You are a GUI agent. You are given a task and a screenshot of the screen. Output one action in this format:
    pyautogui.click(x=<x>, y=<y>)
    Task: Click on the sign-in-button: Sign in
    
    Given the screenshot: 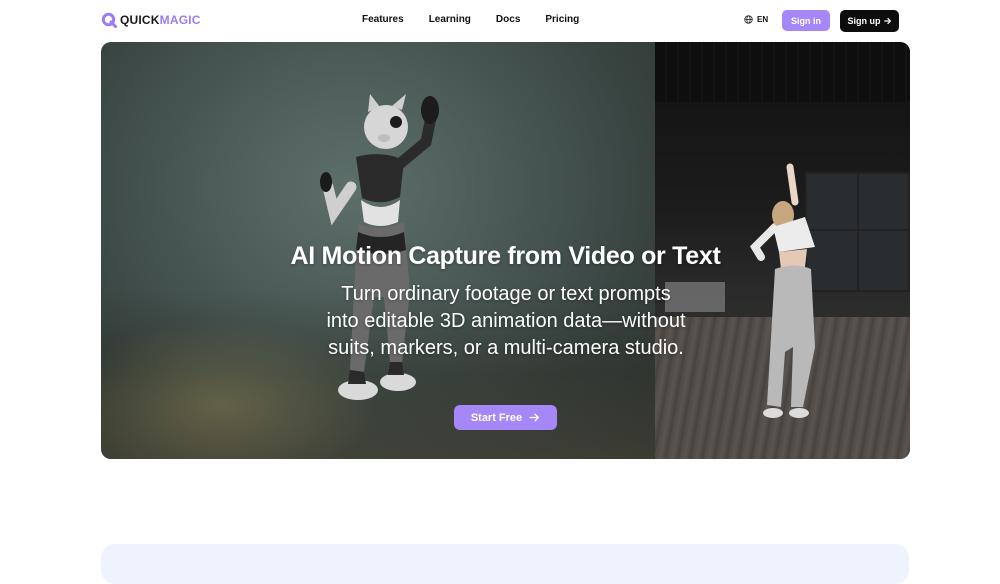 What is the action you would take?
    pyautogui.click(x=806, y=20)
    